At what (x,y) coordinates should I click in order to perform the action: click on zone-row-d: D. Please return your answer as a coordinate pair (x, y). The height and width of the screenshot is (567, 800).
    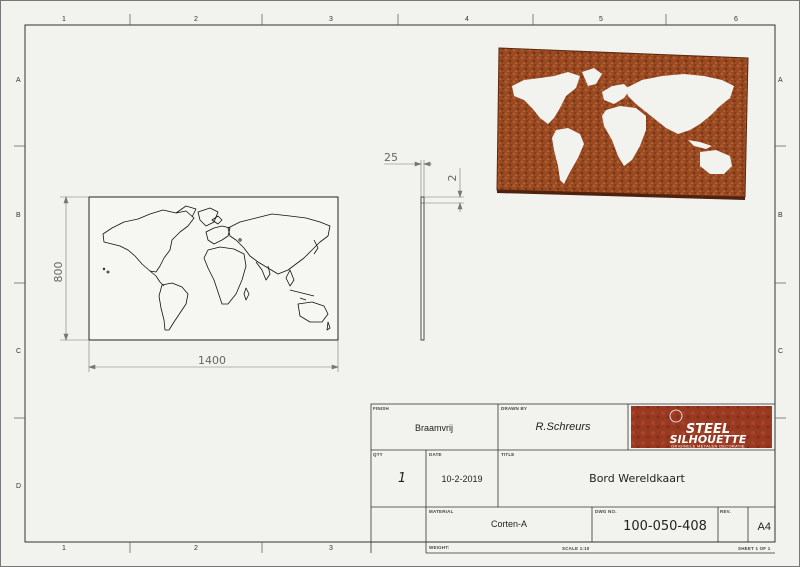
    Looking at the image, I should click on (18, 486).